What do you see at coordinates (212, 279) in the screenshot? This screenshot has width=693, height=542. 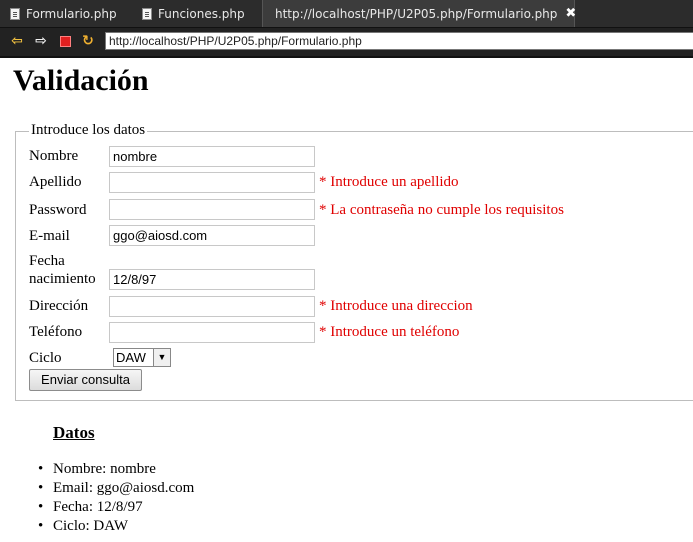 I see `fecha-input: 12/8/97` at bounding box center [212, 279].